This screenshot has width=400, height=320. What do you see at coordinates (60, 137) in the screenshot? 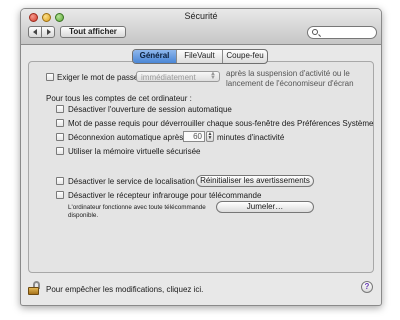
I see `auto-logout-checkbox` at bounding box center [60, 137].